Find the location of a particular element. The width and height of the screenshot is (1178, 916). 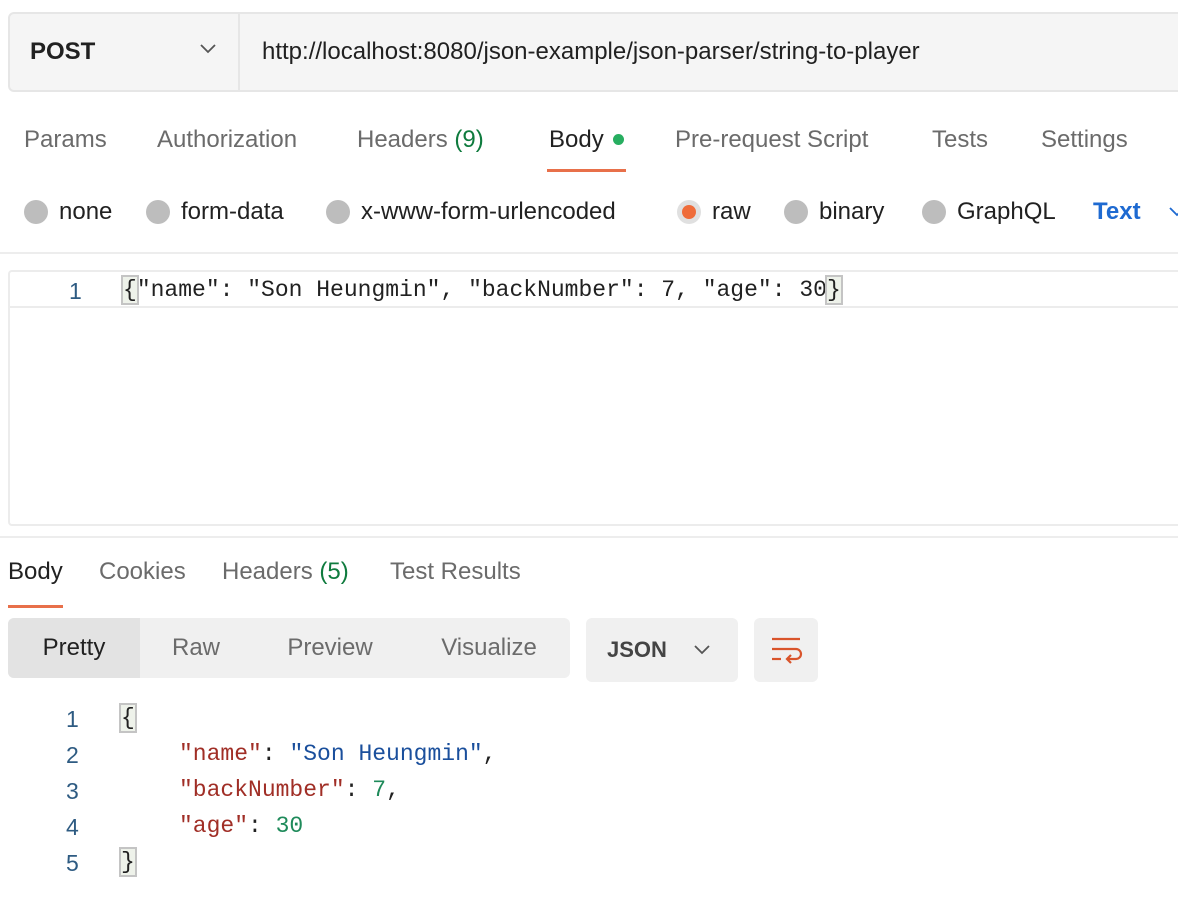

radio-binary: binary is located at coordinates (834, 212).